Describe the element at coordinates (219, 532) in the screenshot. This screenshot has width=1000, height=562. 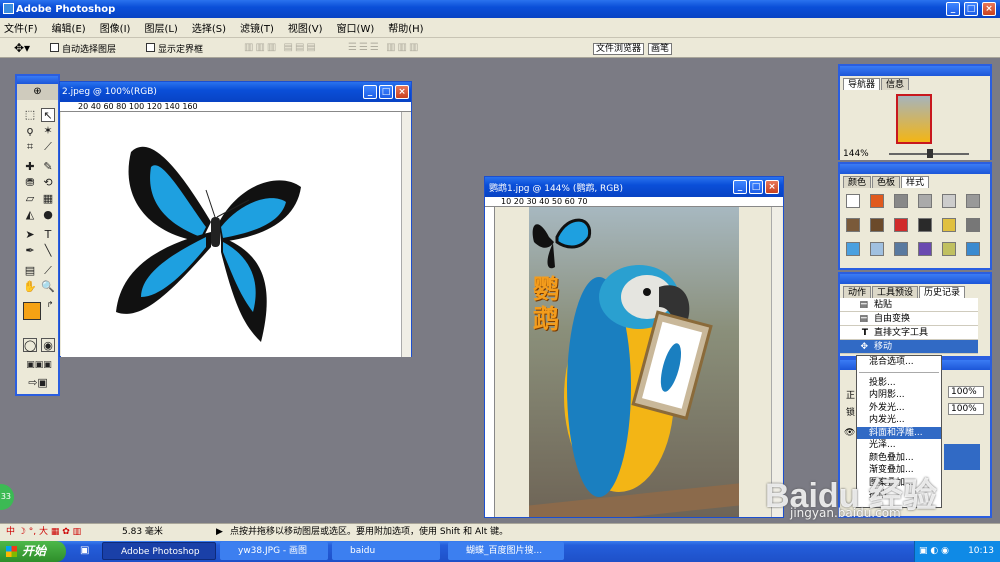
I see `status-arrow-icon: ▶` at that location.